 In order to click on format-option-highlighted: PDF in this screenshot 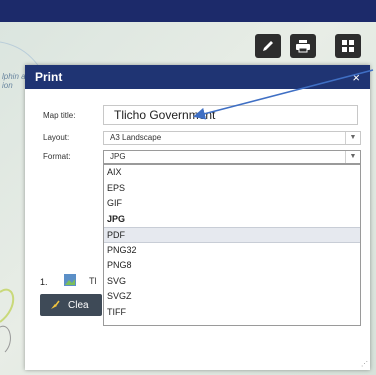, I will do `click(232, 235)`.